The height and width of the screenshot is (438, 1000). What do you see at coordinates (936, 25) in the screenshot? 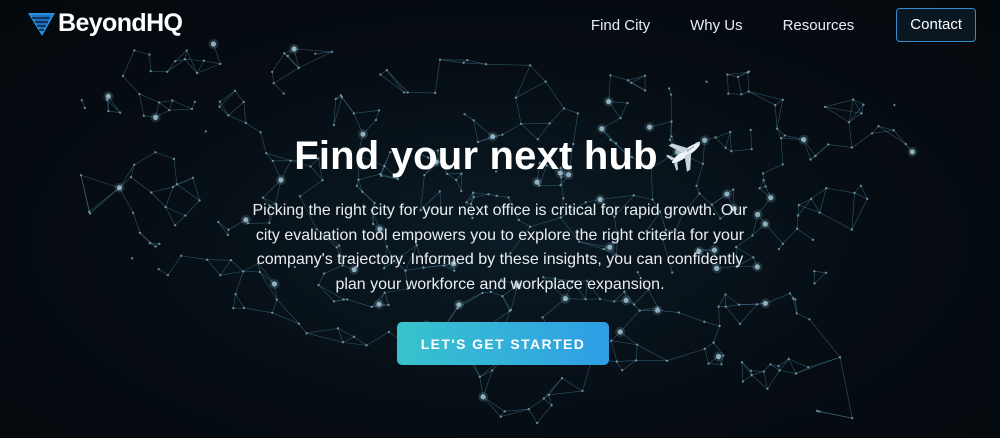
I see `contact-button: Contact` at bounding box center [936, 25].